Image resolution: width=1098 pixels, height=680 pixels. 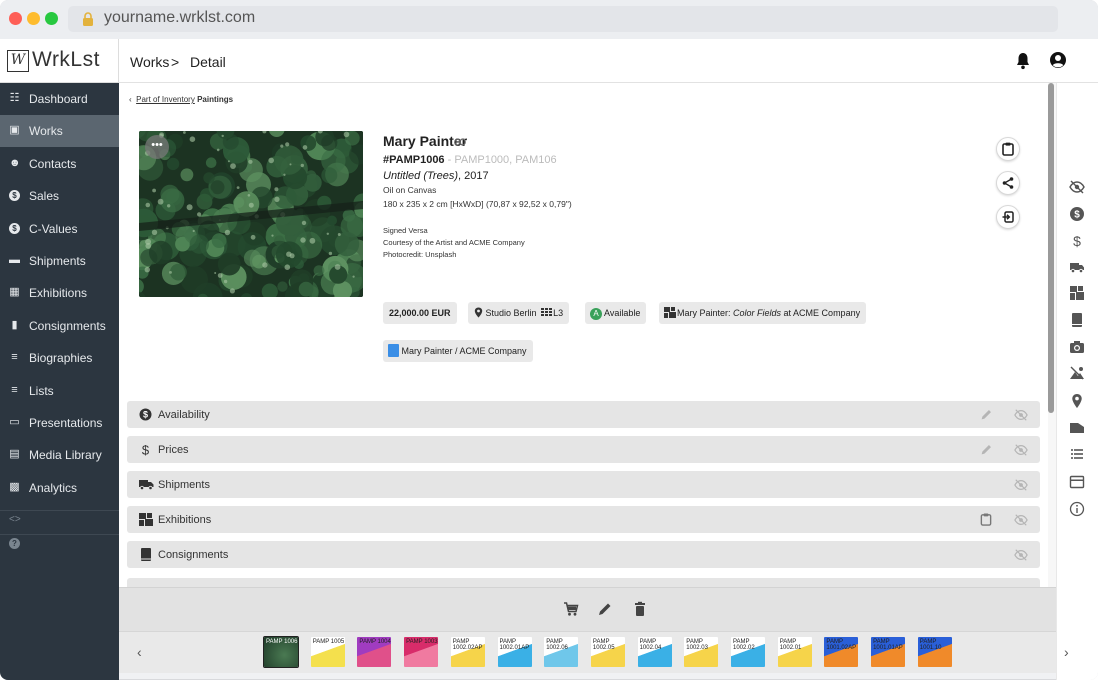 I want to click on work-thumbnail: PAMP 1004, so click(x=374, y=652).